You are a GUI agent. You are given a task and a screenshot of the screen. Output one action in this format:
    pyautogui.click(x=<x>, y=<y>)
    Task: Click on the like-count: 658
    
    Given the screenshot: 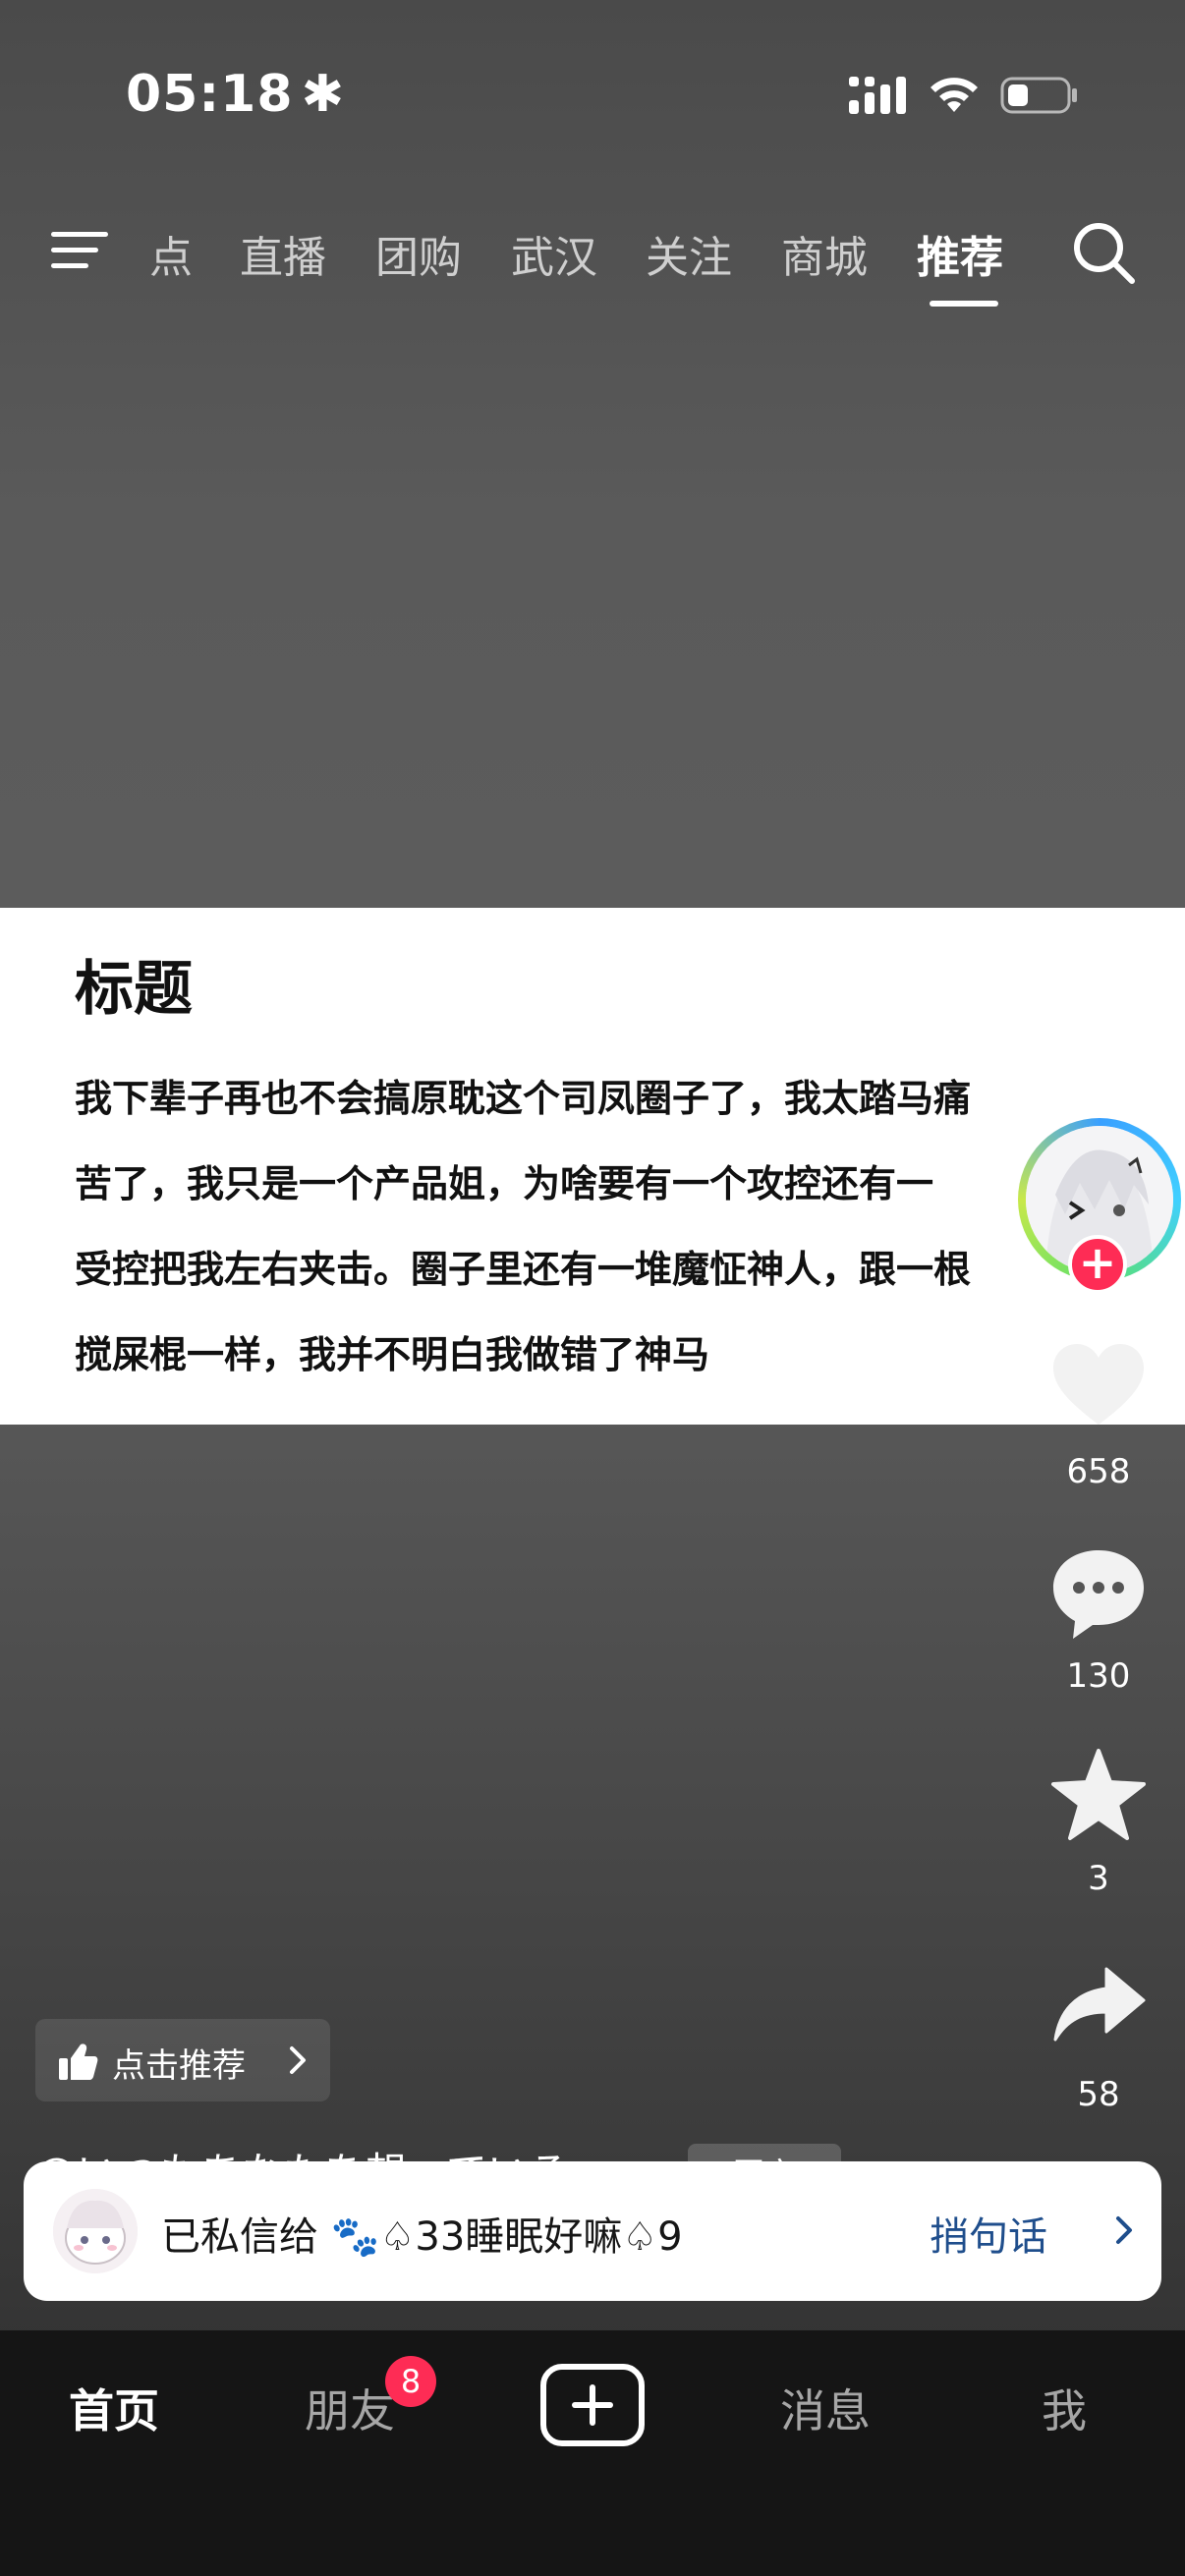 What is the action you would take?
    pyautogui.click(x=1099, y=1471)
    